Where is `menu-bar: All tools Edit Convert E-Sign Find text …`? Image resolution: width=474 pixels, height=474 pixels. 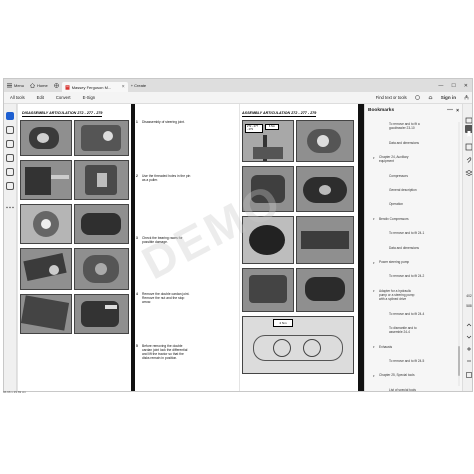 menu-bar: All tools Edit Convert E-Sign Find text … is located at coordinates (238, 98).